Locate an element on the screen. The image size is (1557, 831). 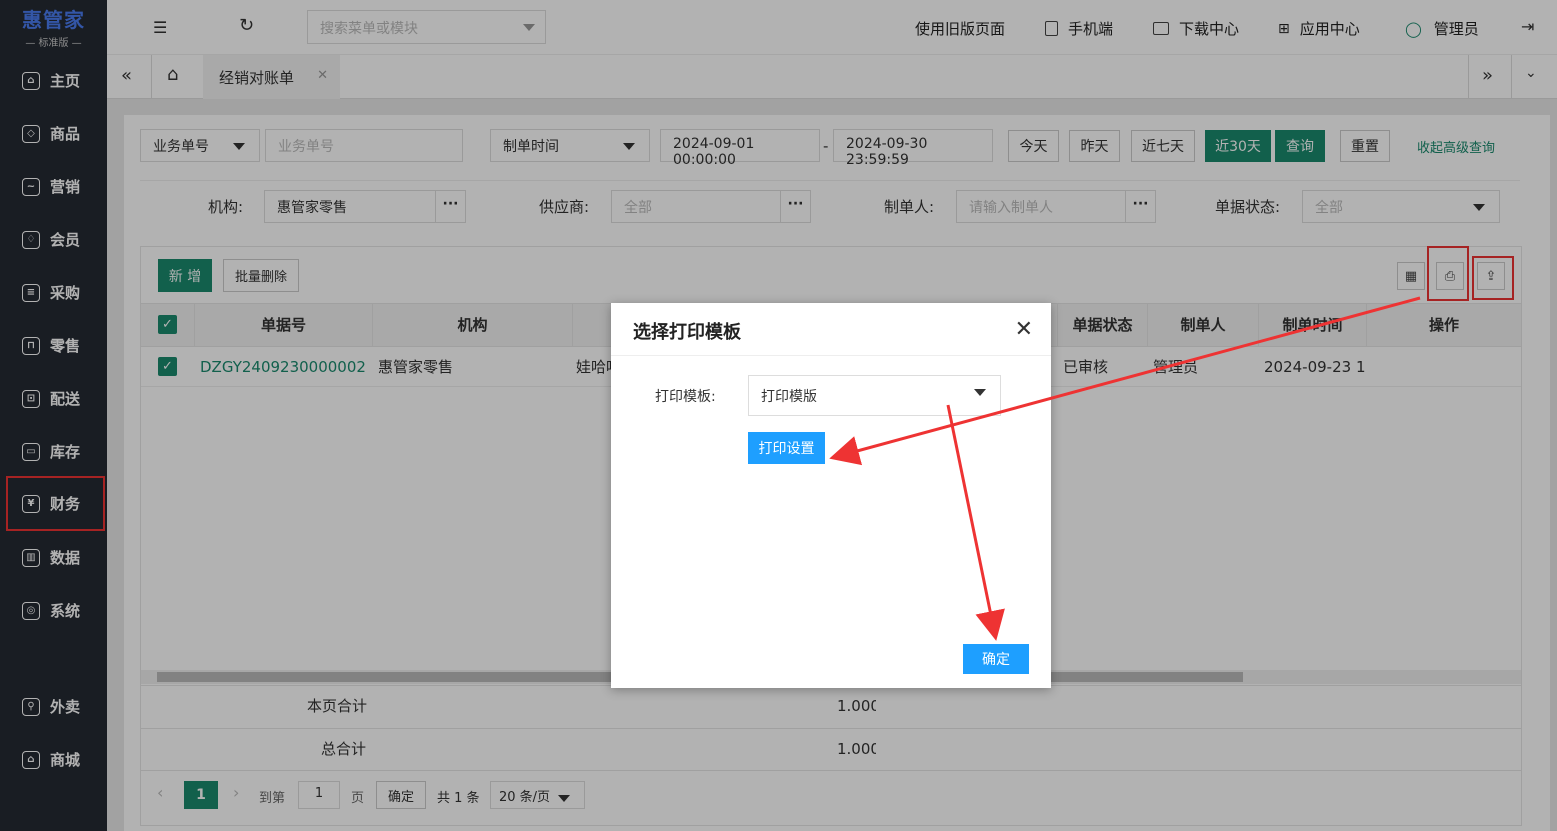
dialog-title: 选择打印模板 is located at coordinates (831, 329).